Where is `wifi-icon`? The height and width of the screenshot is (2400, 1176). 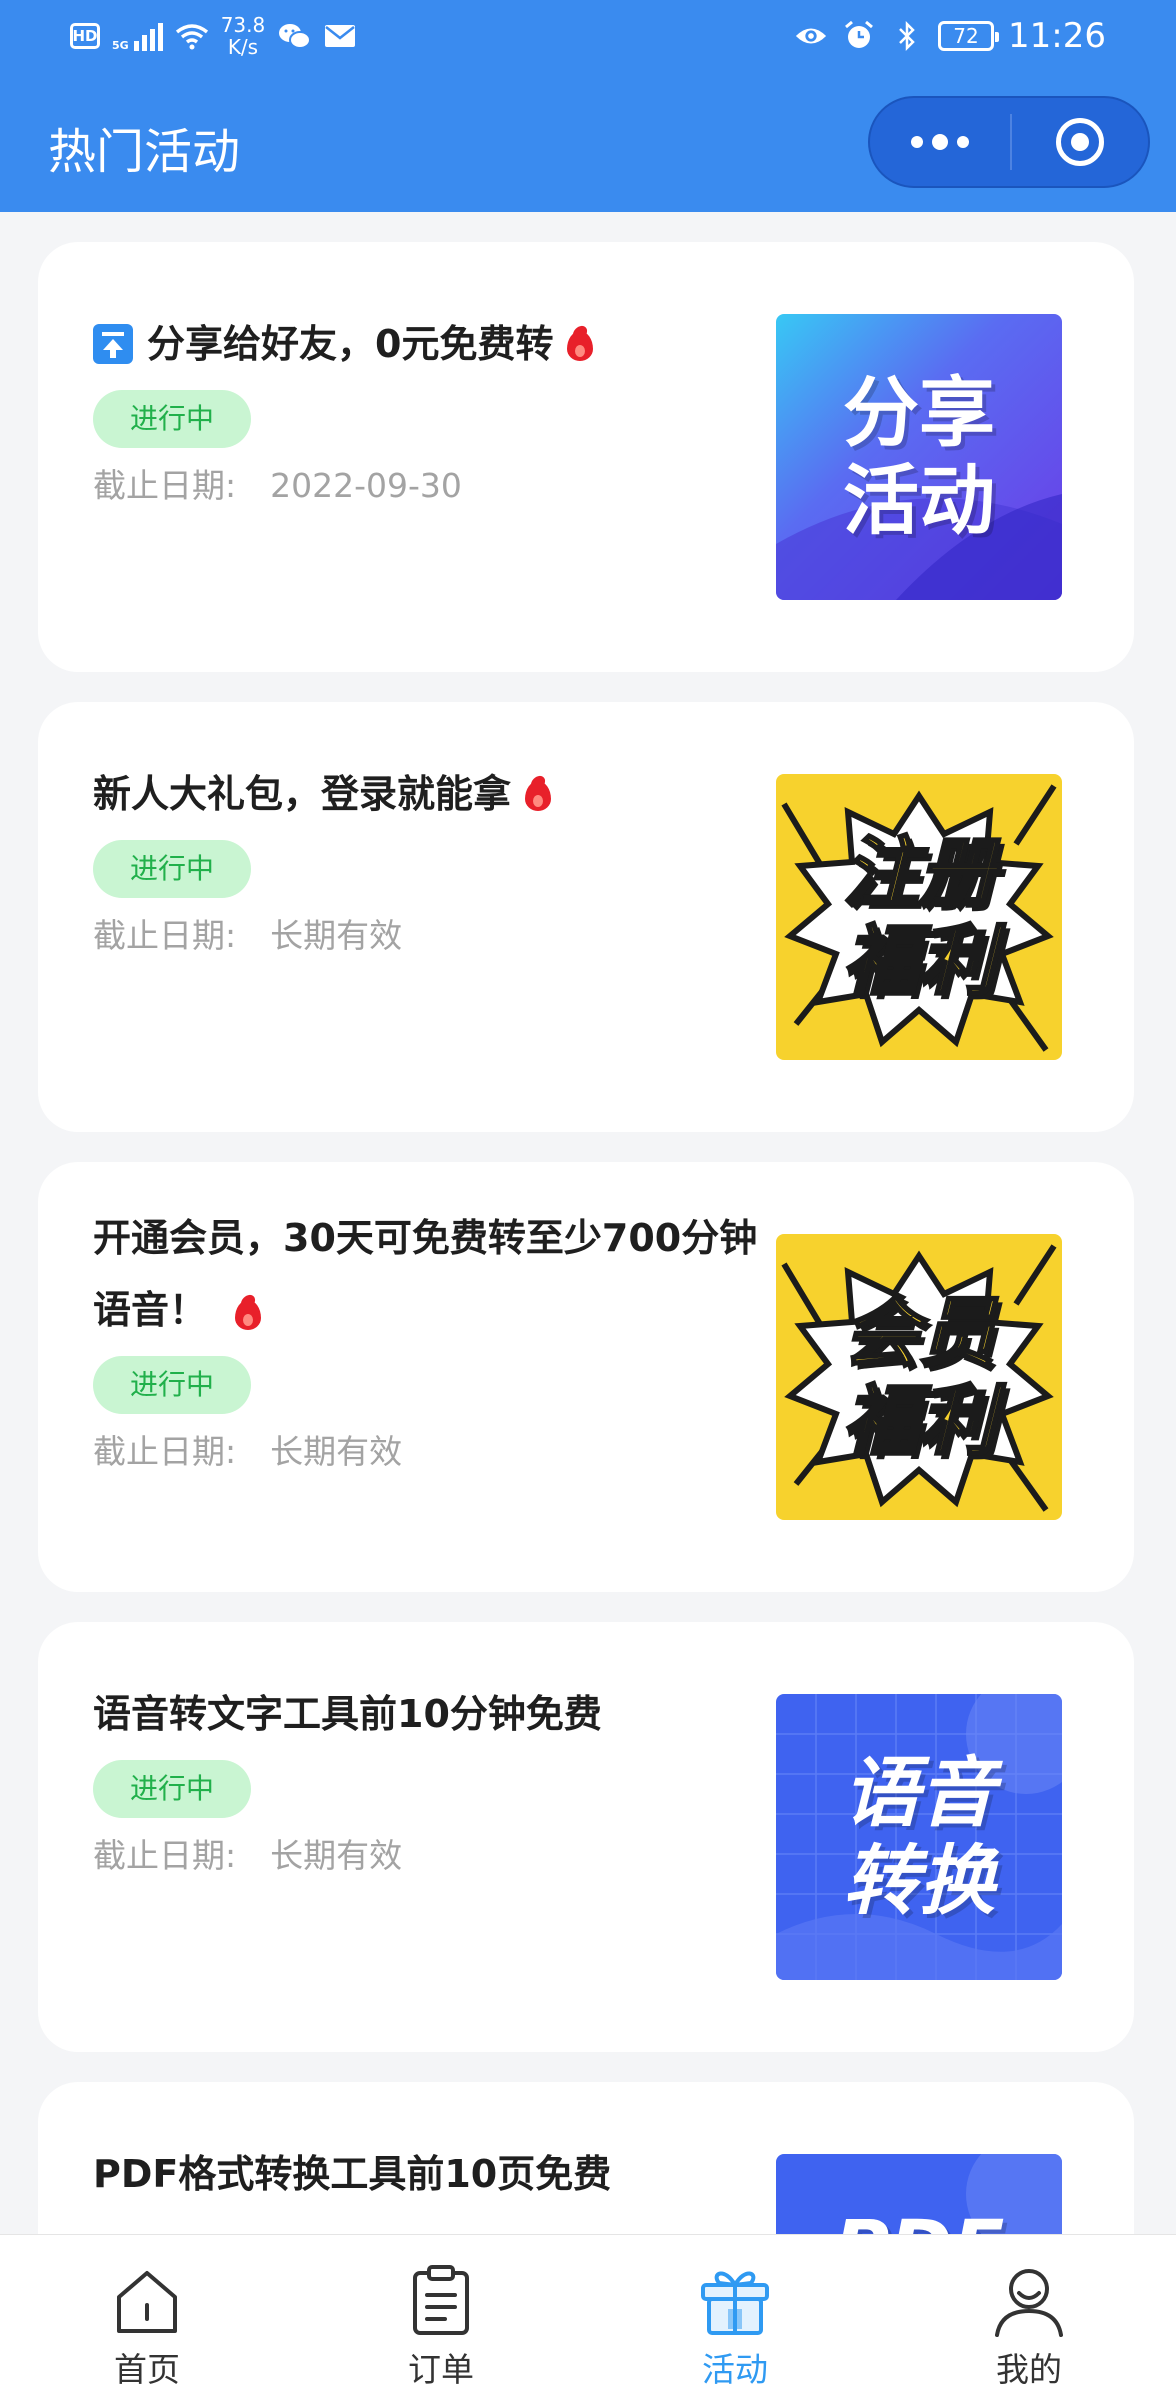
wifi-icon is located at coordinates (192, 36).